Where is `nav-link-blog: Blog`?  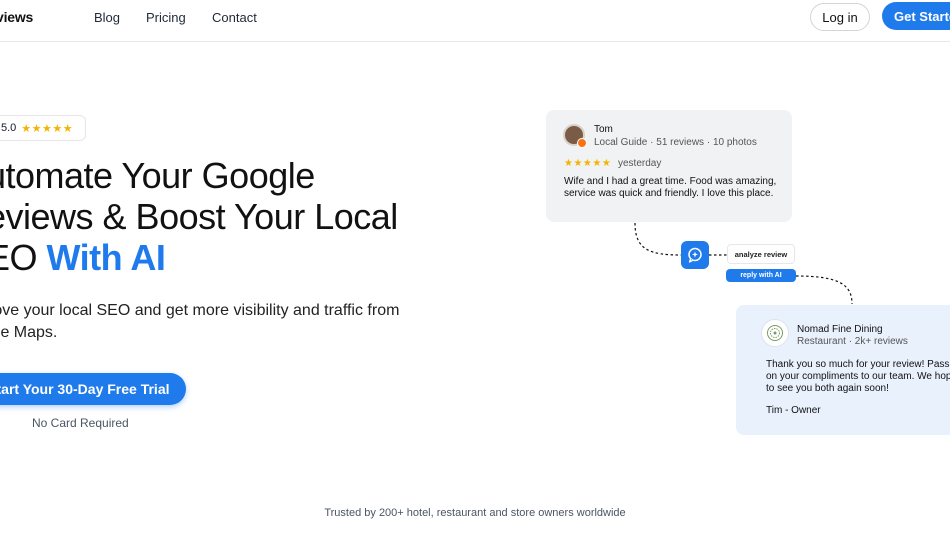
nav-link-blog: Blog is located at coordinates (107, 17).